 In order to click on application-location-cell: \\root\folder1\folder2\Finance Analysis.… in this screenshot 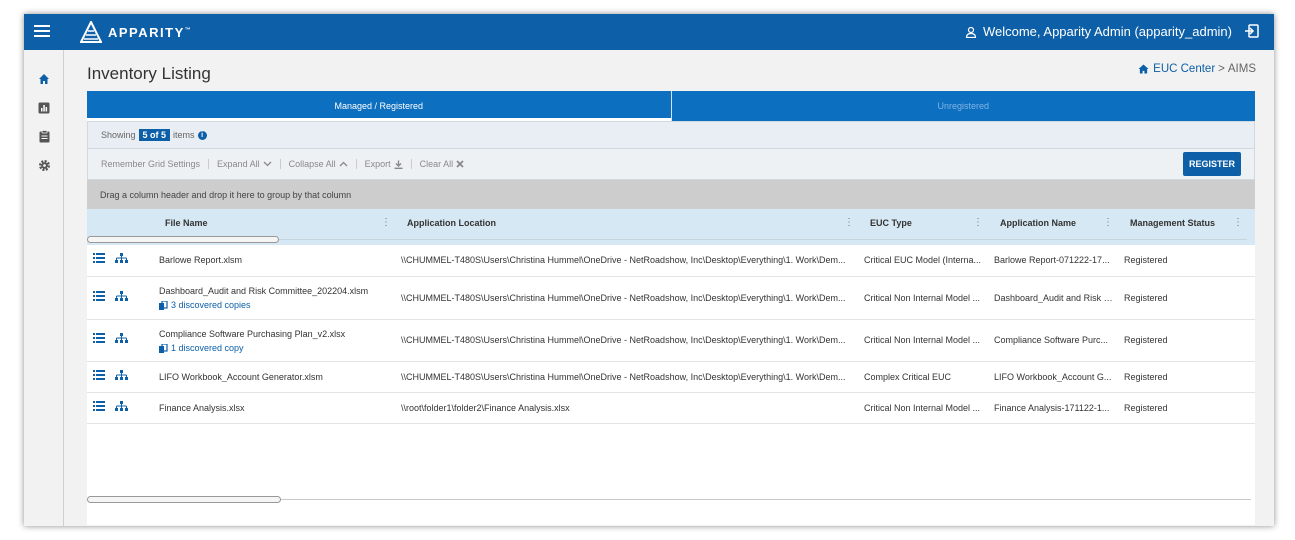, I will do `click(485, 408)`.